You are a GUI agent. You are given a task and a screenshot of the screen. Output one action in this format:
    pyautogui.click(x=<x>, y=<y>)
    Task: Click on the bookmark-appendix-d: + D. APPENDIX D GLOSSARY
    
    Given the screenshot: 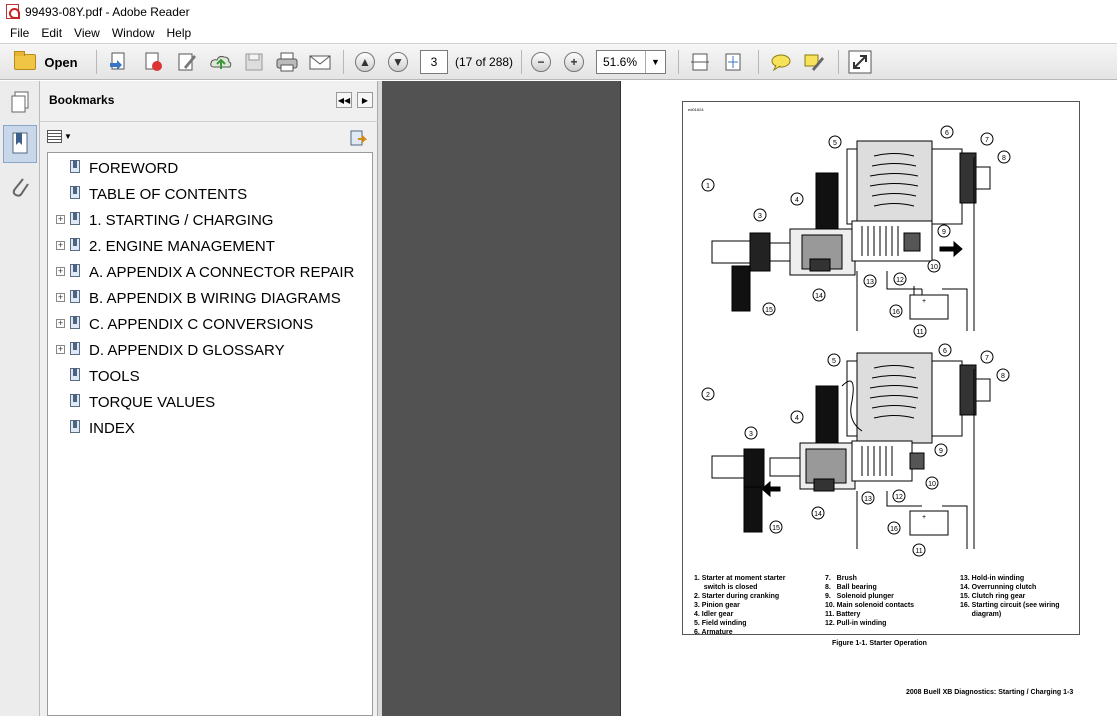 What is the action you would take?
    pyautogui.click(x=208, y=351)
    